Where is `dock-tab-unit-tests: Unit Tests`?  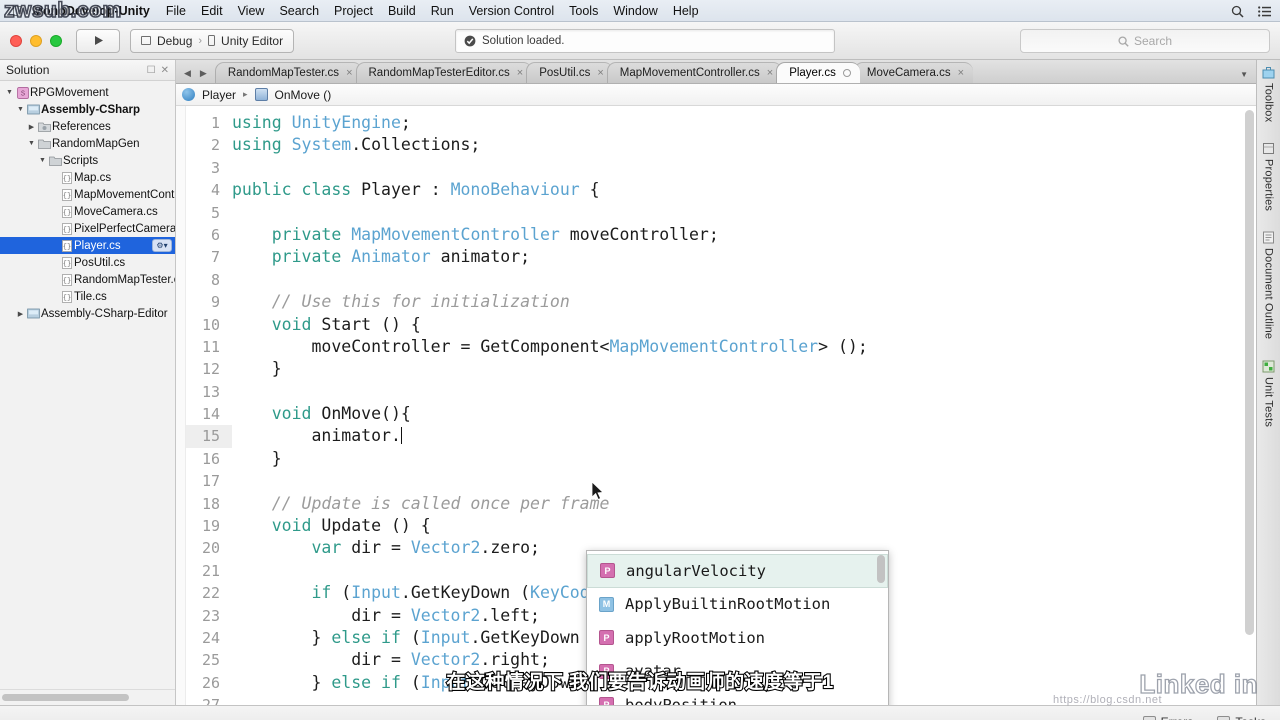
dock-tab-unit-tests: Unit Tests is located at coordinates (1268, 393).